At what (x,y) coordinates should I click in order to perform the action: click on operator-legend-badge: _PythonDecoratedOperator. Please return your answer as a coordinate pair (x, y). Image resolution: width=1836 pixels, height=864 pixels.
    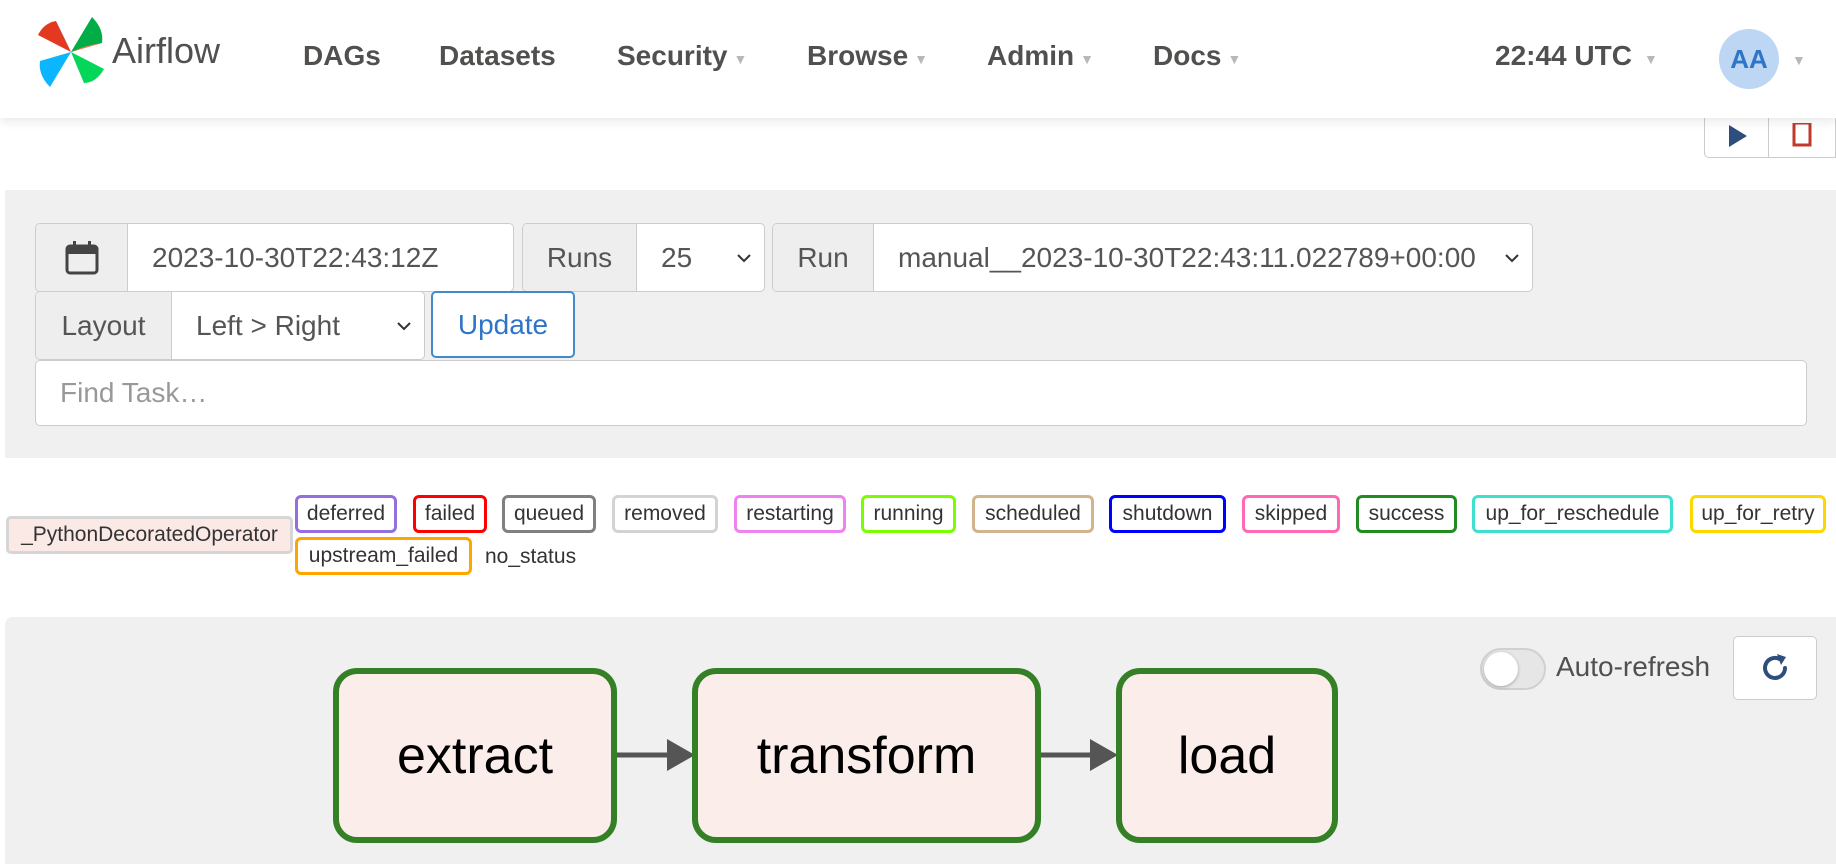
    Looking at the image, I should click on (149, 535).